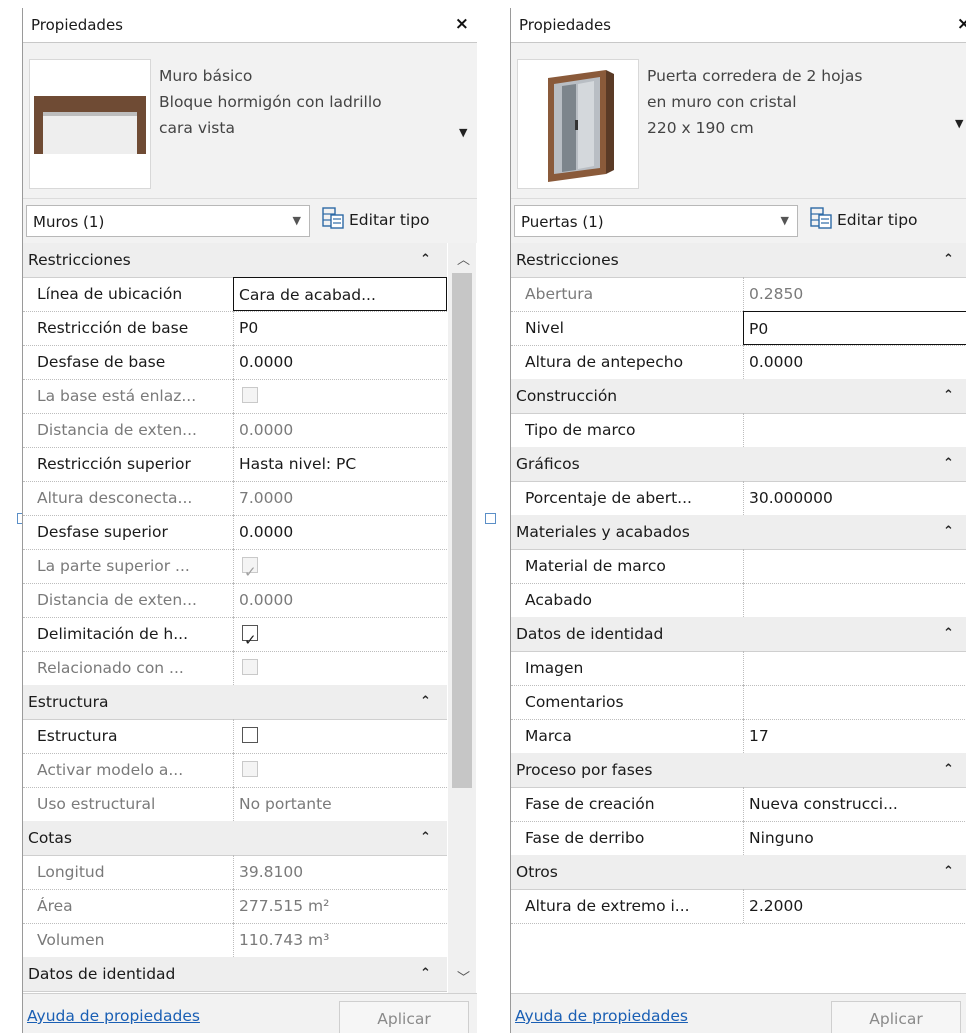 This screenshot has height=1033, width=966. What do you see at coordinates (738, 770) in the screenshot?
I see `category-header: Proceso por fases ⌃` at bounding box center [738, 770].